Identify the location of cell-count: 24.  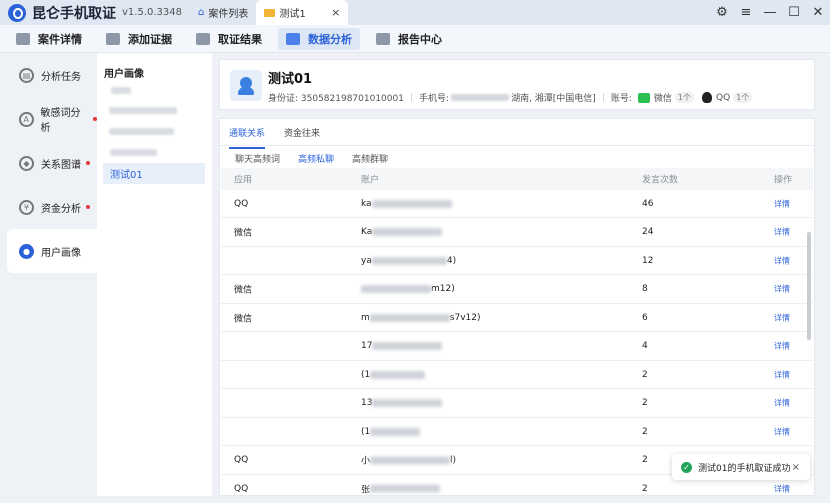
(648, 232).